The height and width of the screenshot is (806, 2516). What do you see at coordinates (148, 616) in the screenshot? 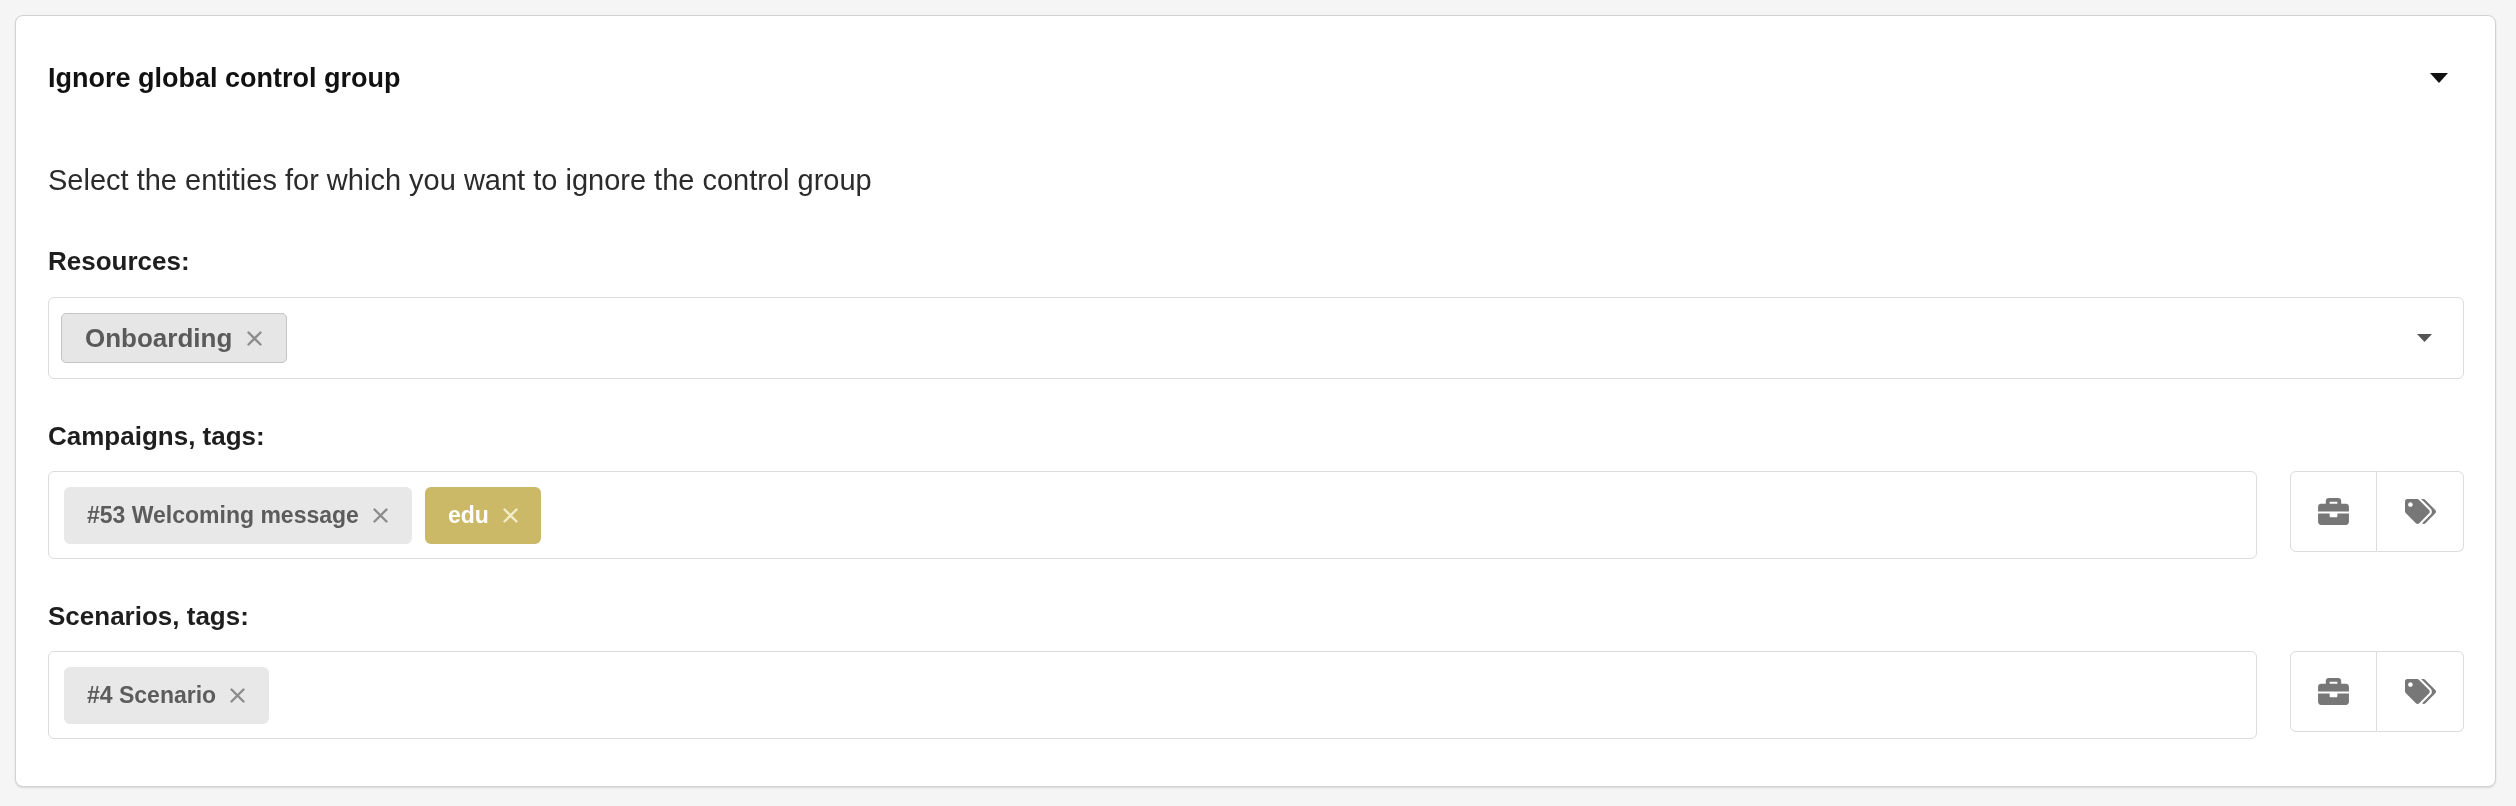
I see `field-label: Scenarios, tags:` at bounding box center [148, 616].